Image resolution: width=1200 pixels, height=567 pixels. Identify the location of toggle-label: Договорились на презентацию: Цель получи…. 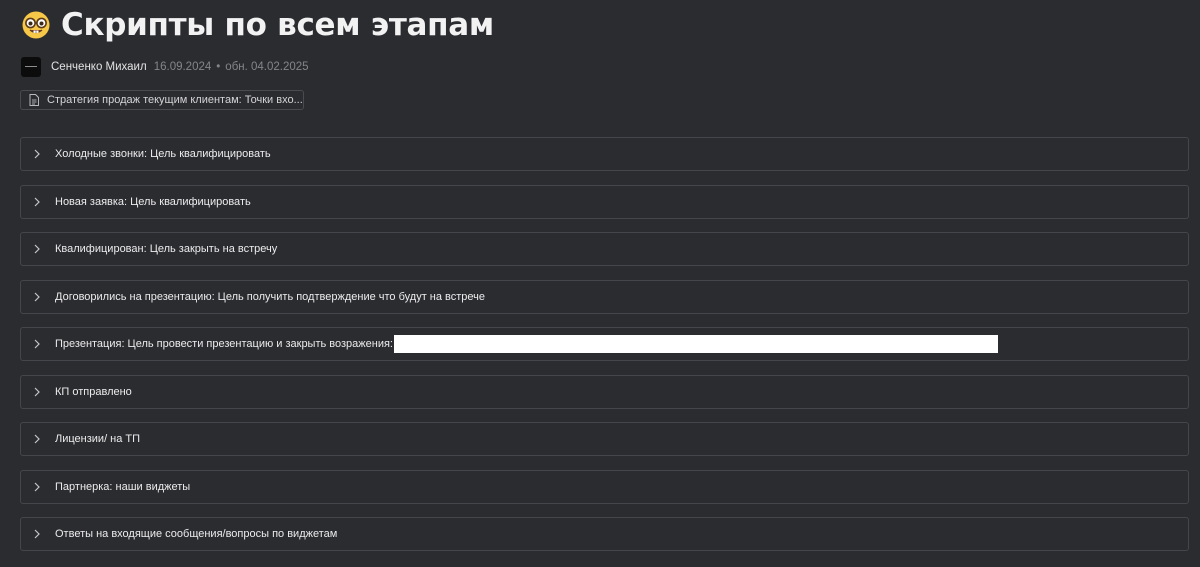
(270, 296).